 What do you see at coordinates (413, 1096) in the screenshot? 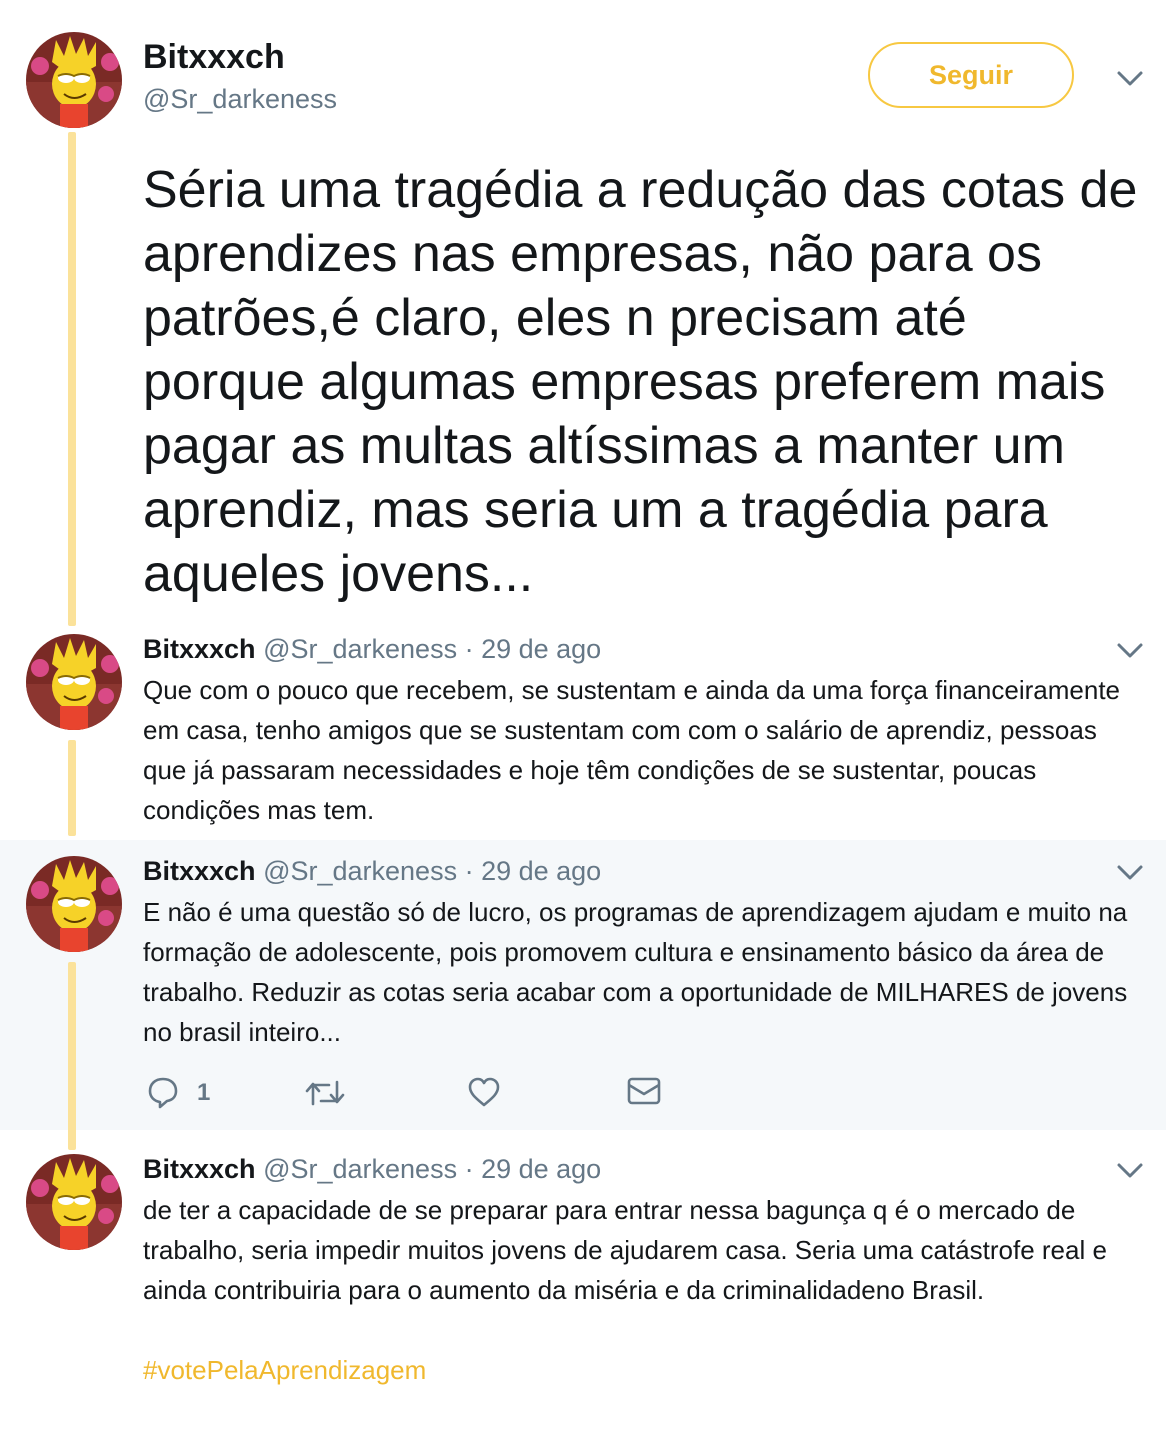
I see `tweet-actions: 1` at bounding box center [413, 1096].